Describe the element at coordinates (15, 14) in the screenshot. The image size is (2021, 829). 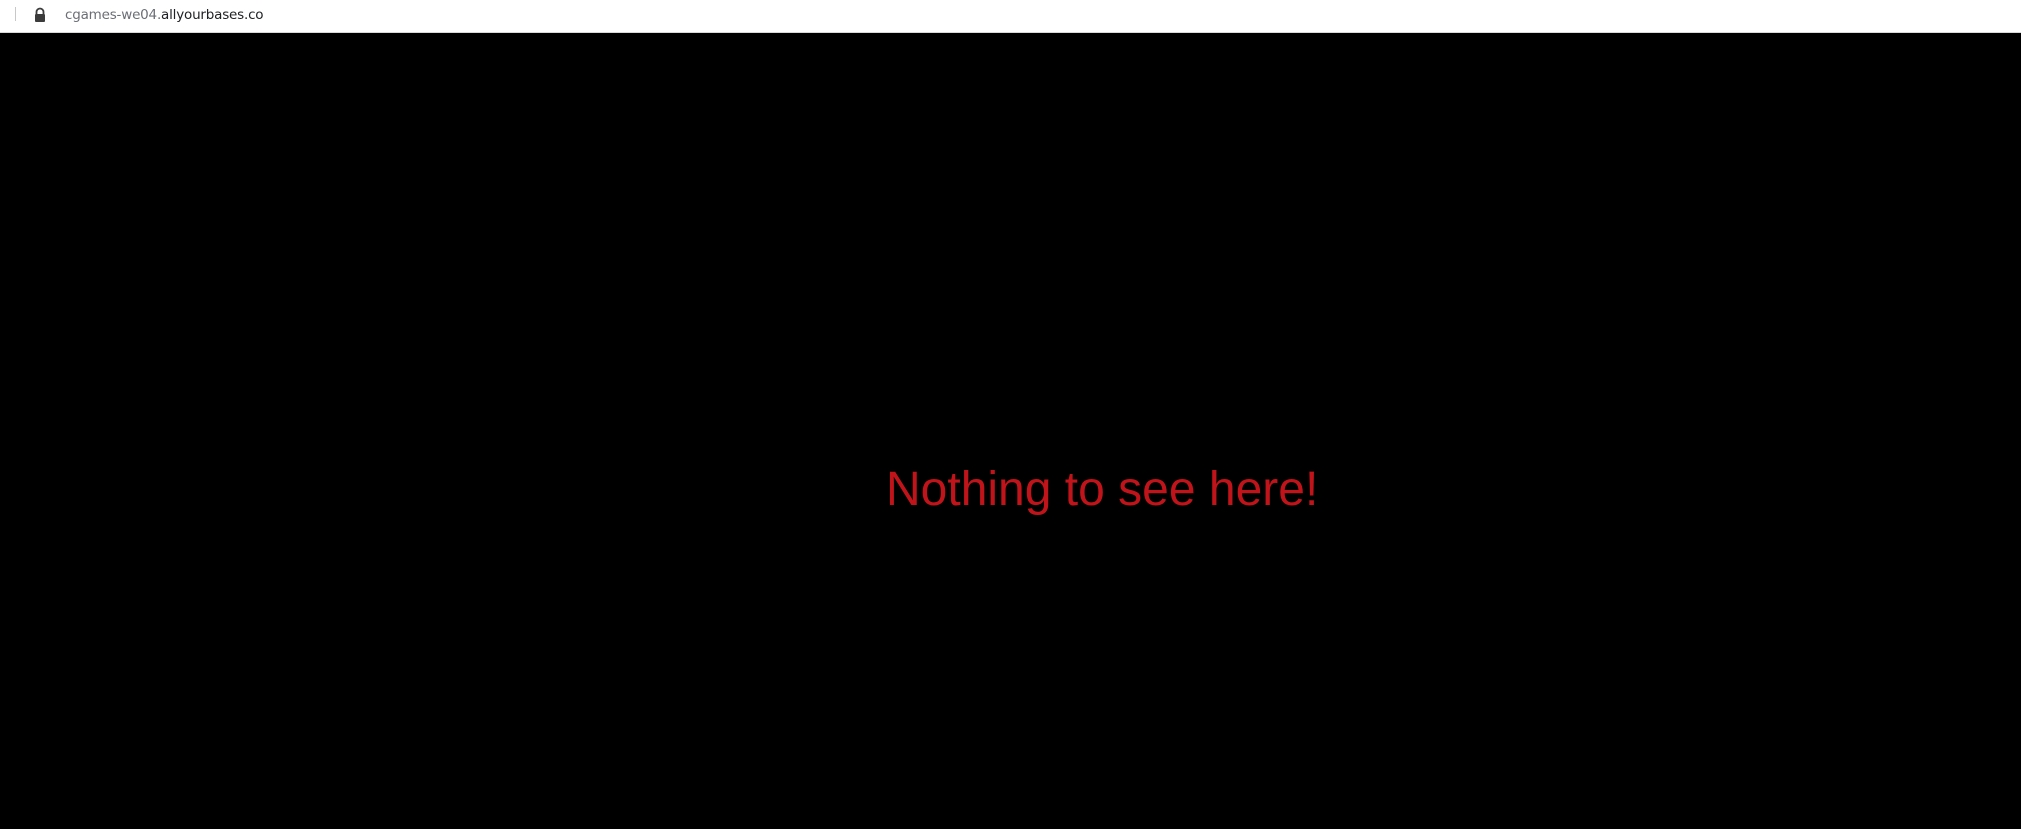
I see `toolbar-divider` at that location.